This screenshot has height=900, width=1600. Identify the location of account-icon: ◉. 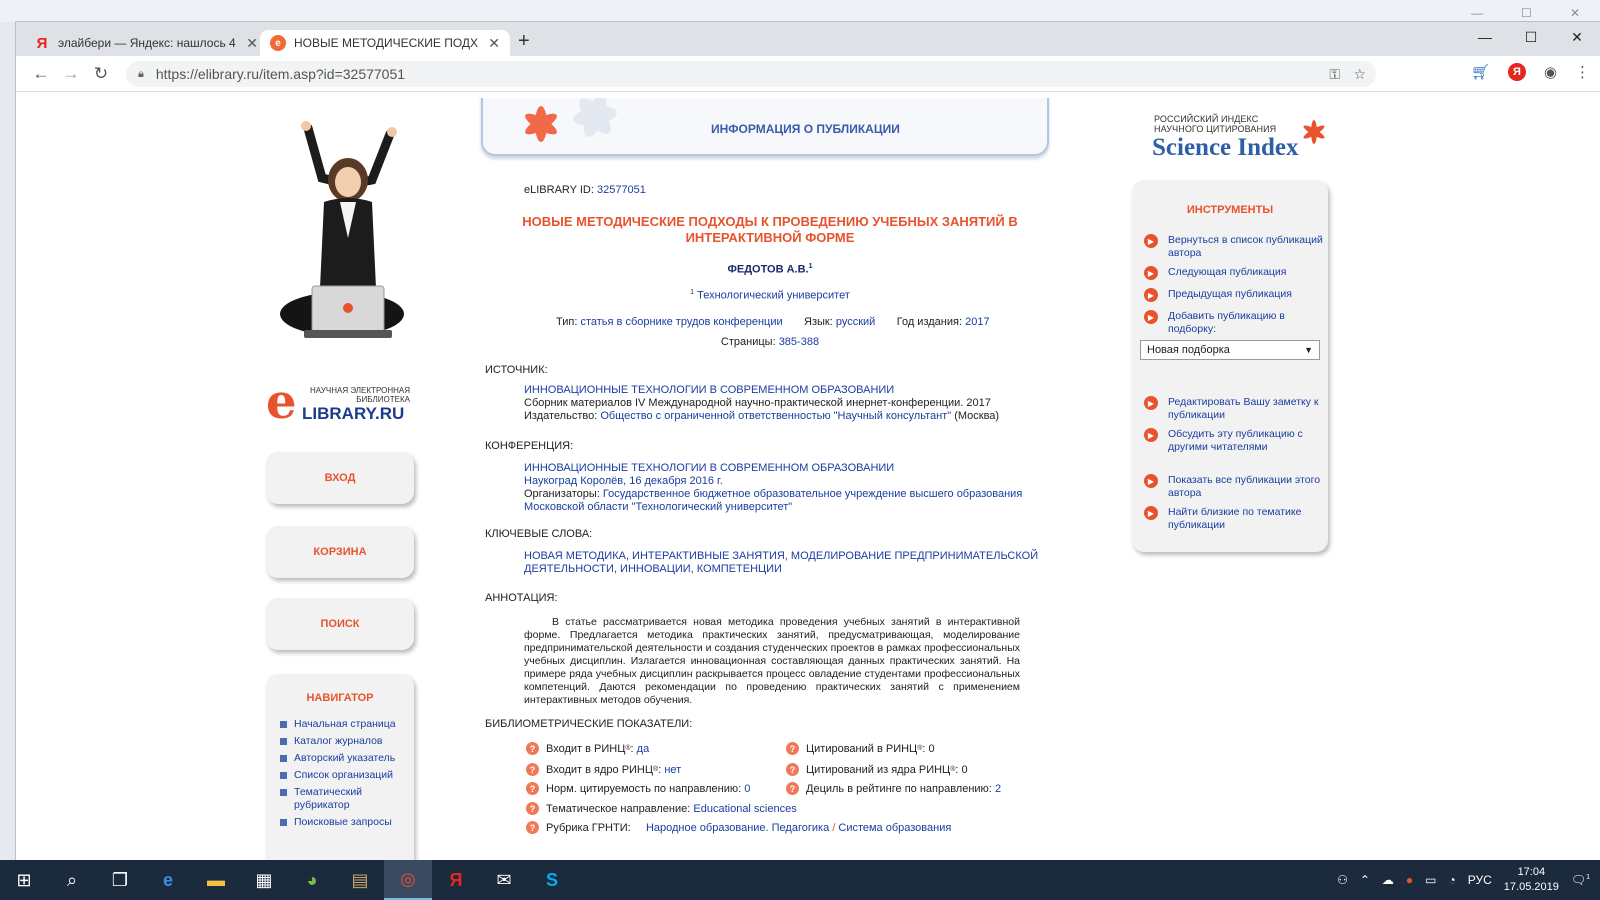
(1550, 72).